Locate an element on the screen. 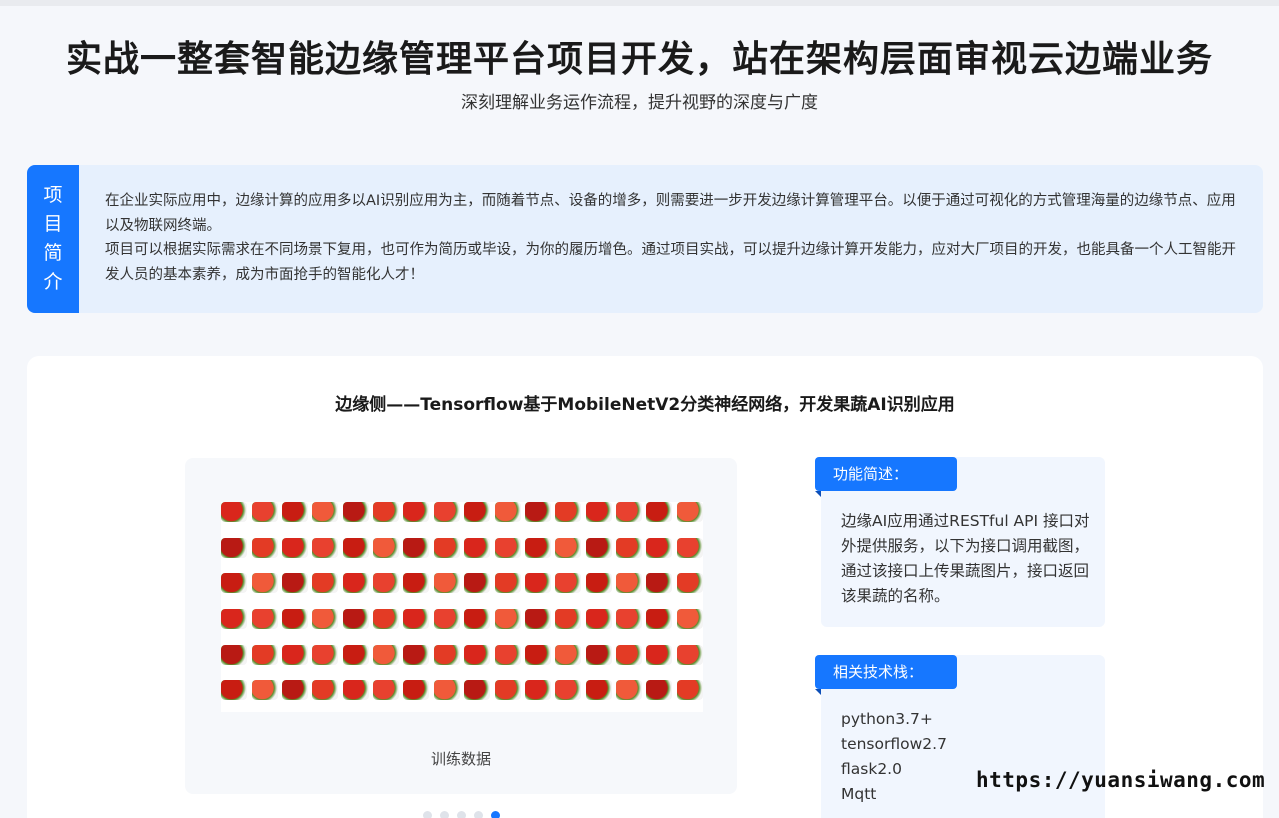 Image resolution: width=1279 pixels, height=818 pixels. carousel-dots is located at coordinates (461, 814).